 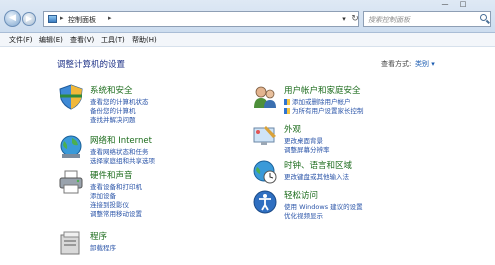 I want to click on accessibility-icon, so click(x=265, y=202).